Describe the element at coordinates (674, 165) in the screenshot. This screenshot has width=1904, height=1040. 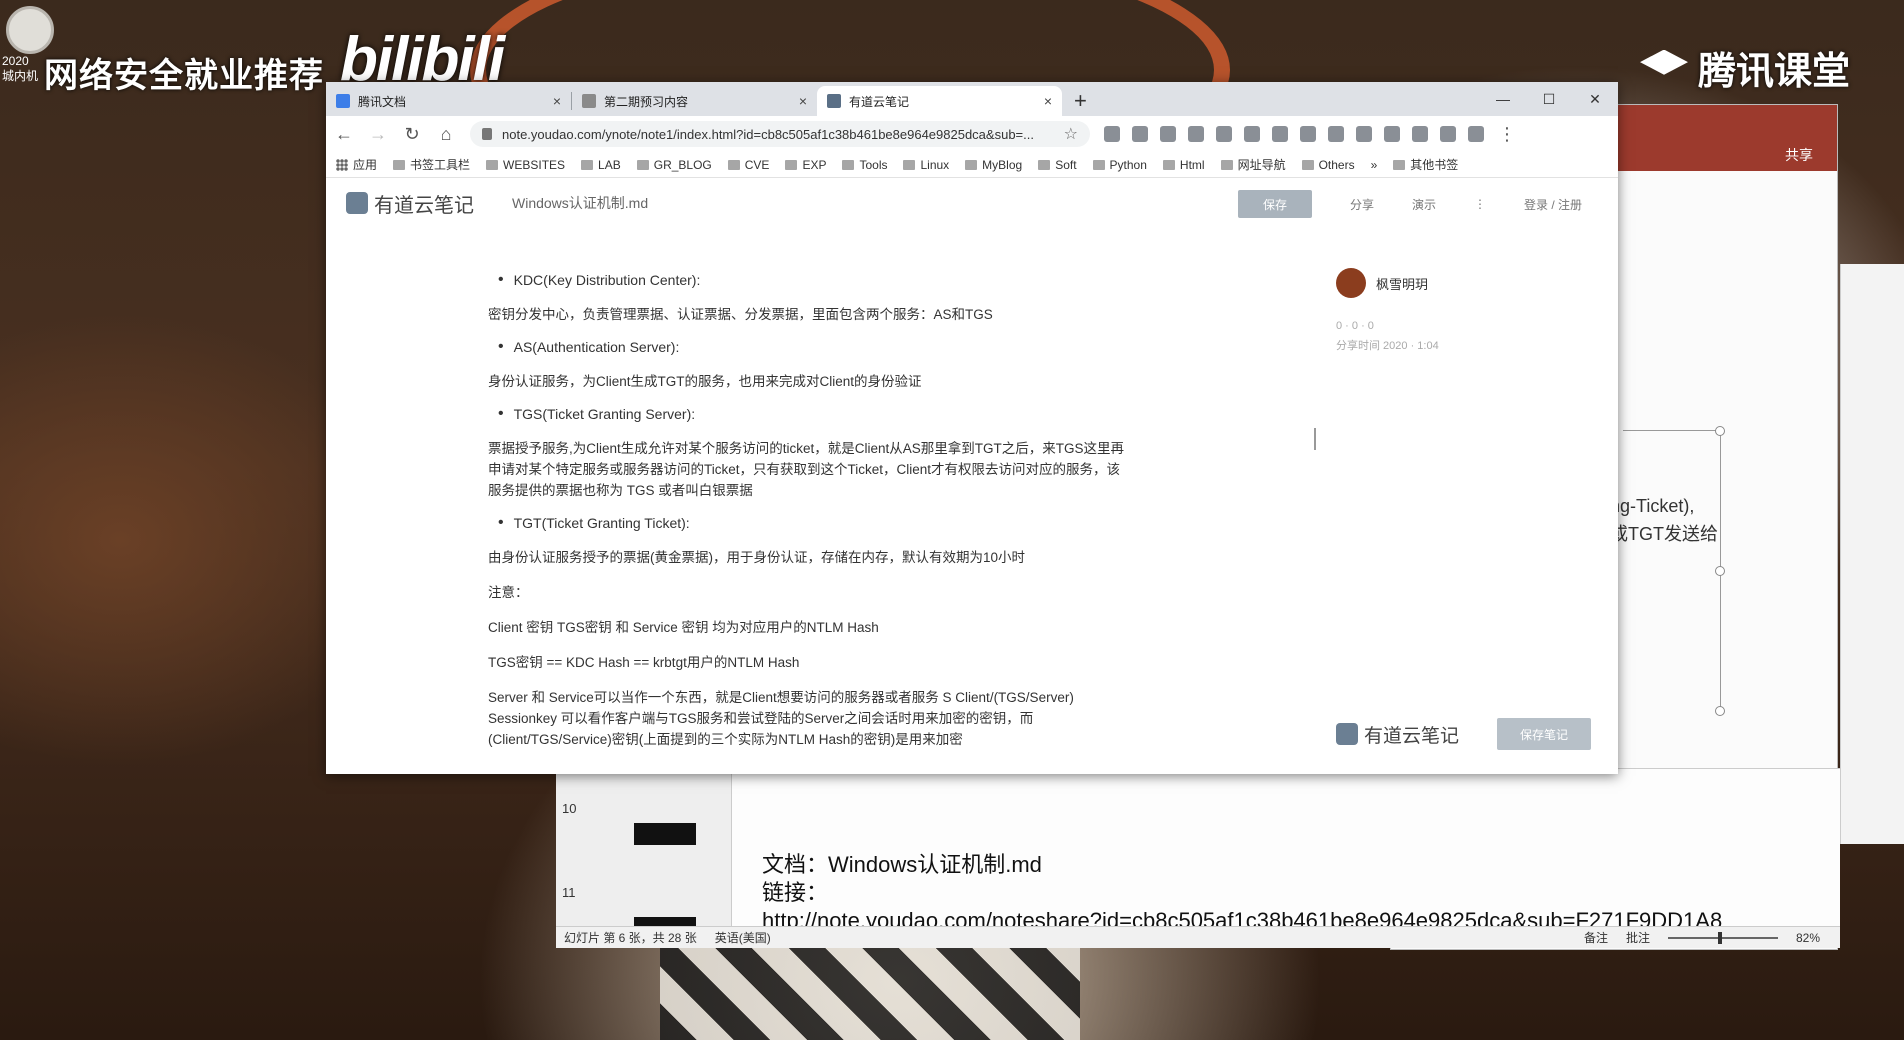
I see `bookmark-folder: GR_BLOG` at that location.